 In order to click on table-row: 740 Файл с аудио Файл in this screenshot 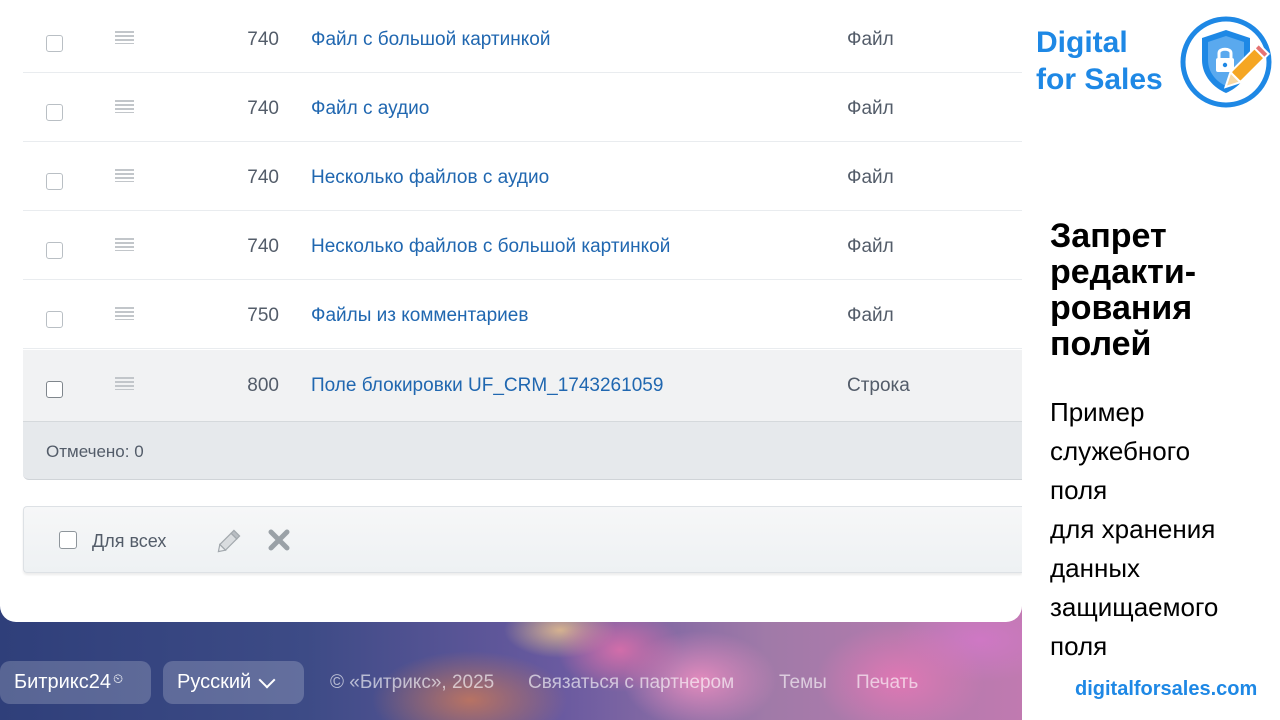, I will do `click(522, 107)`.